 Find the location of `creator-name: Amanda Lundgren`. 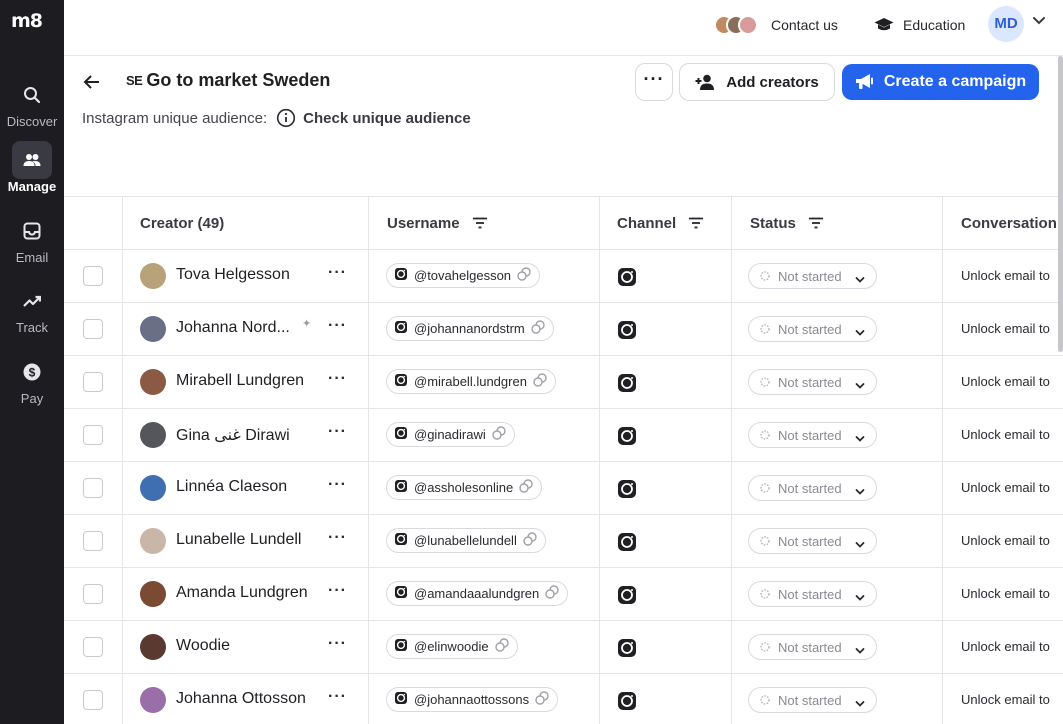

creator-name: Amanda Lundgren is located at coordinates (242, 593).